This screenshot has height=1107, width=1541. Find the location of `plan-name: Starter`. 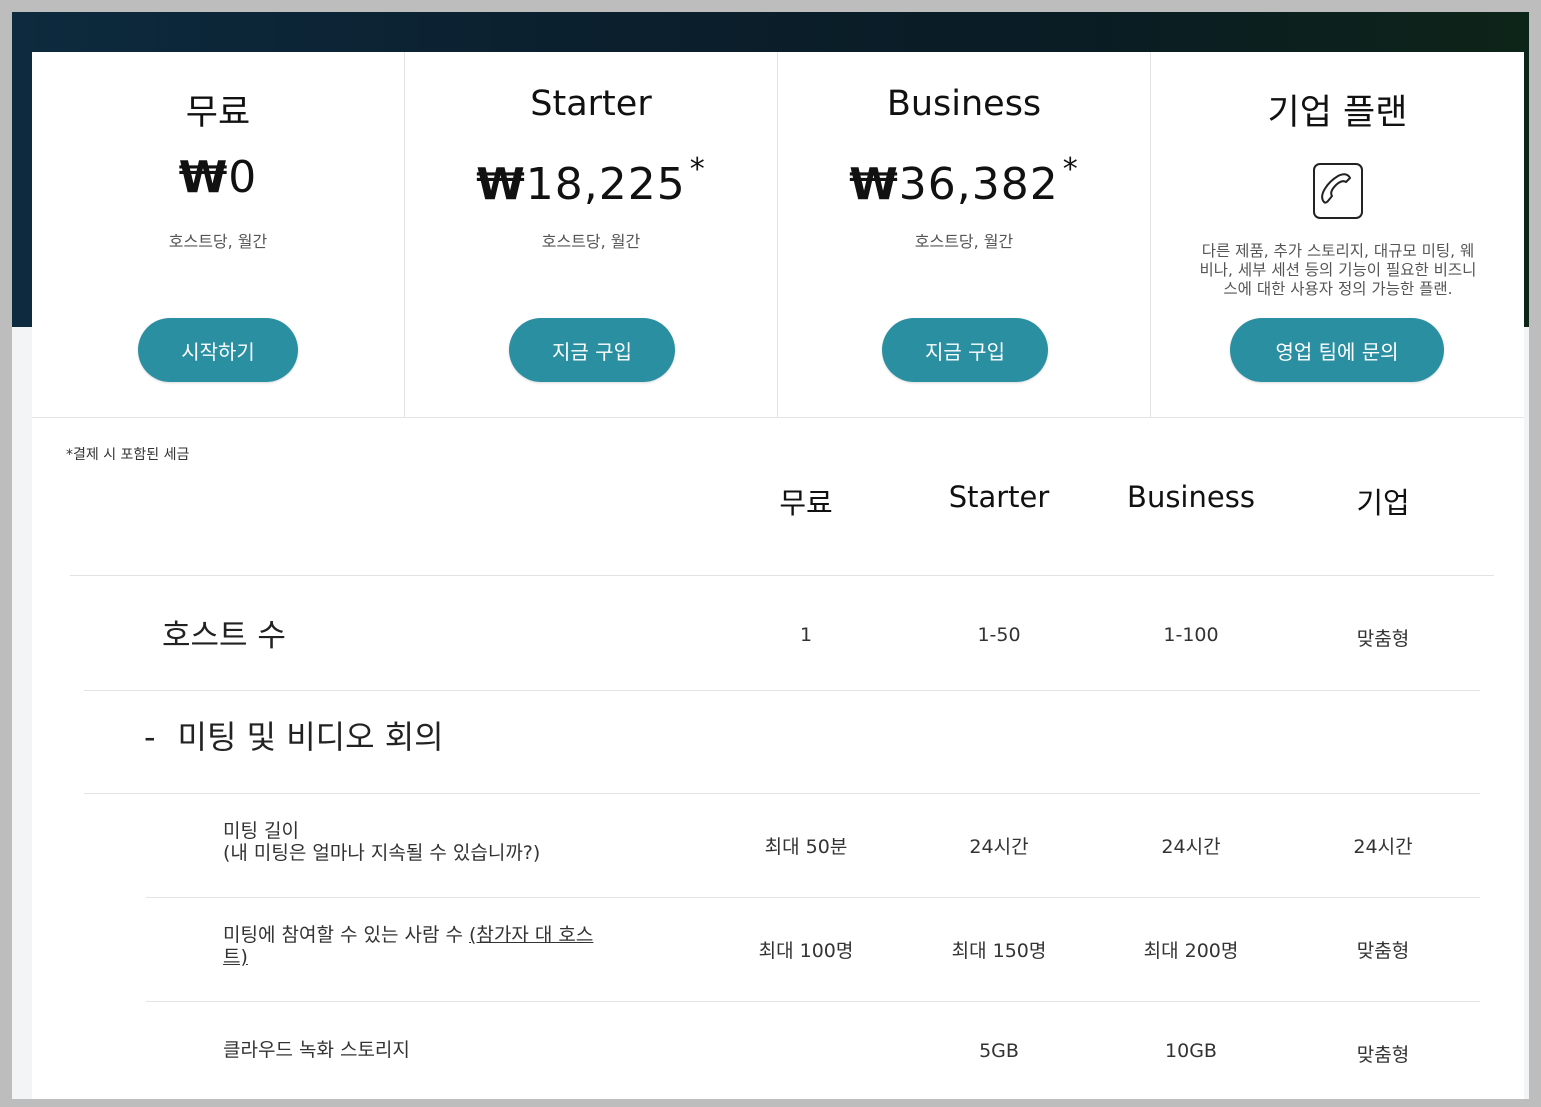

plan-name: Starter is located at coordinates (591, 104).